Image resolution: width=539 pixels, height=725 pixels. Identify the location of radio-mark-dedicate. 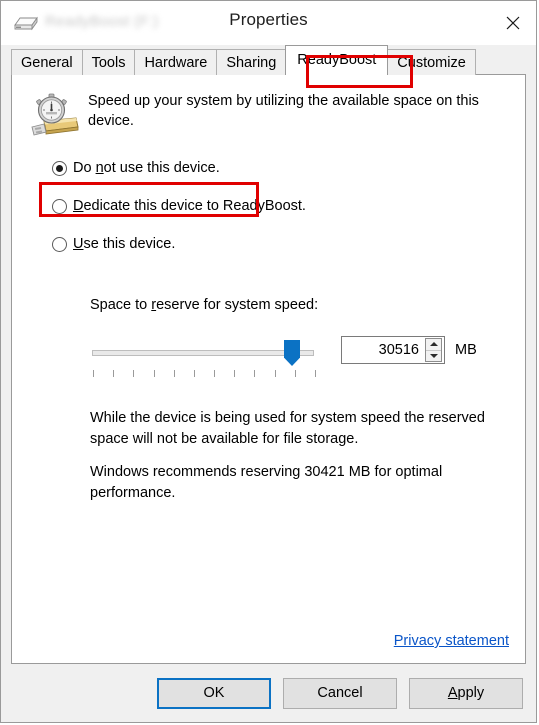
(59, 206).